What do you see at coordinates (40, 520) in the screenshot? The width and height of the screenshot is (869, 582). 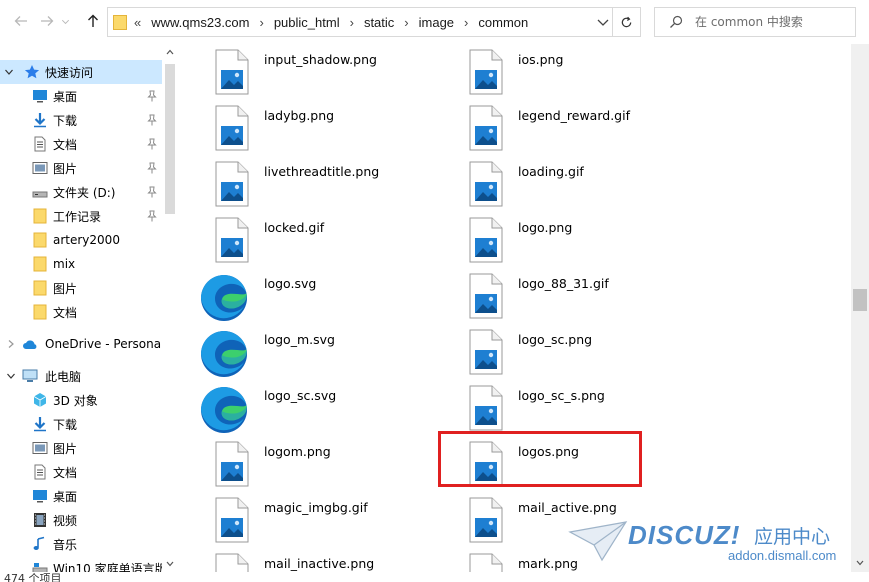 I see `video-icon` at bounding box center [40, 520].